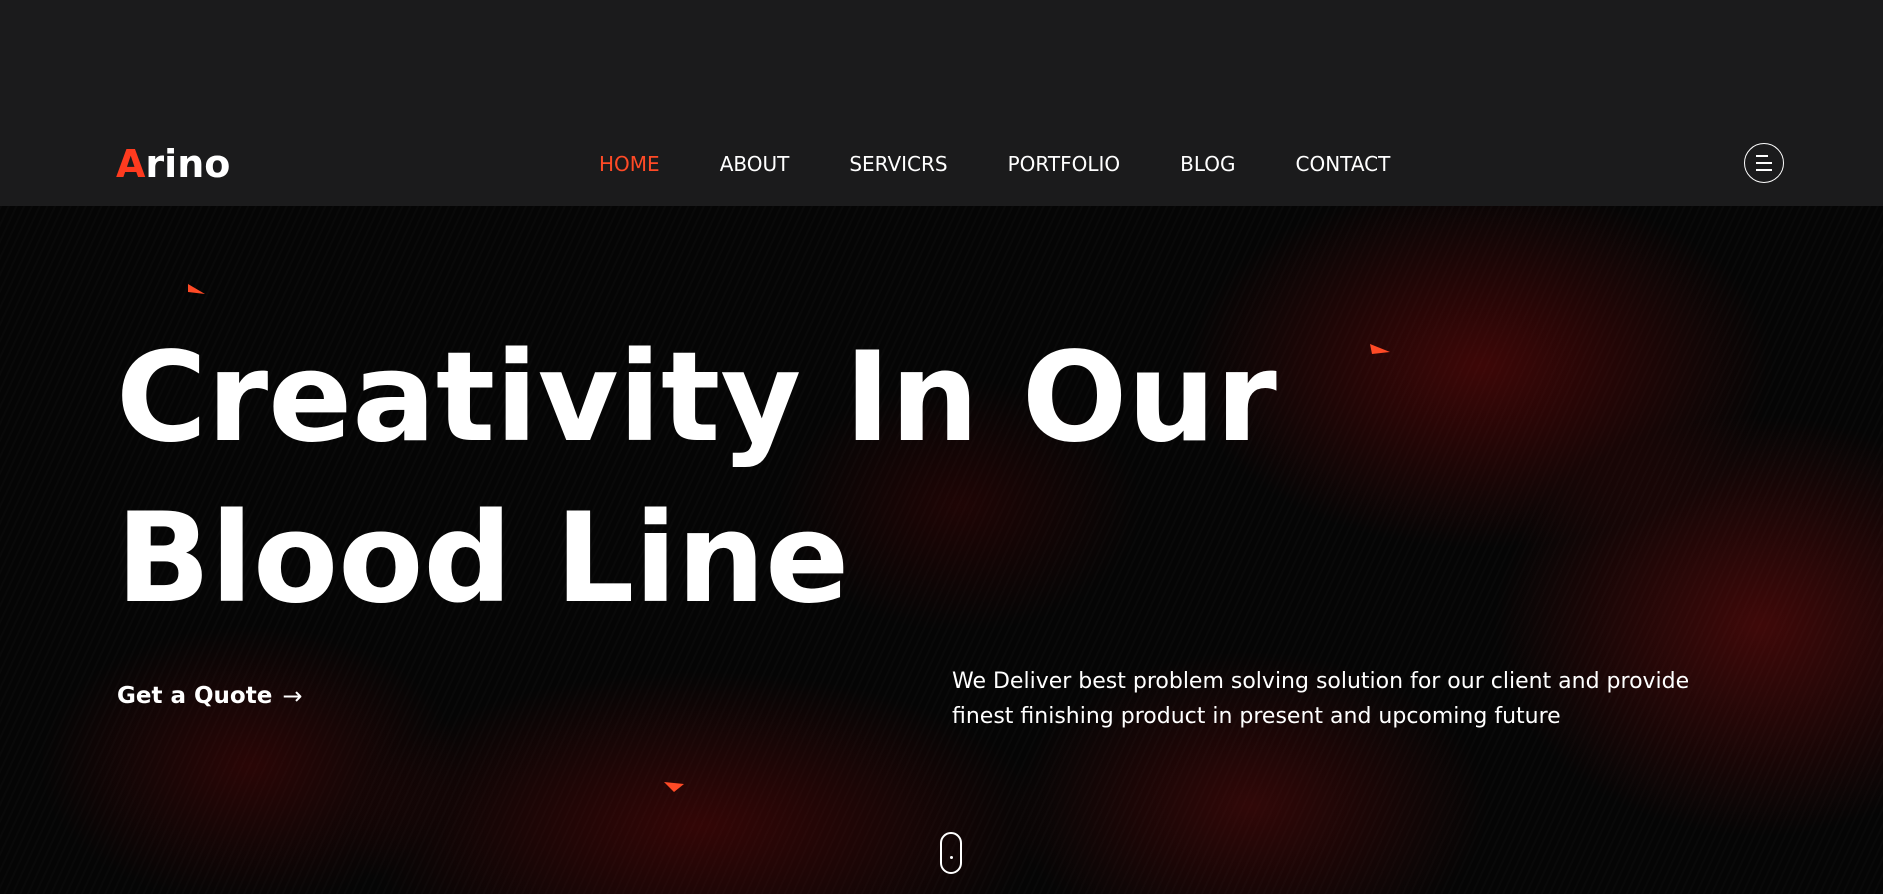 Image resolution: width=1883 pixels, height=894 pixels. What do you see at coordinates (195, 696) in the screenshot?
I see `get-quote-label: Get a Quote` at bounding box center [195, 696].